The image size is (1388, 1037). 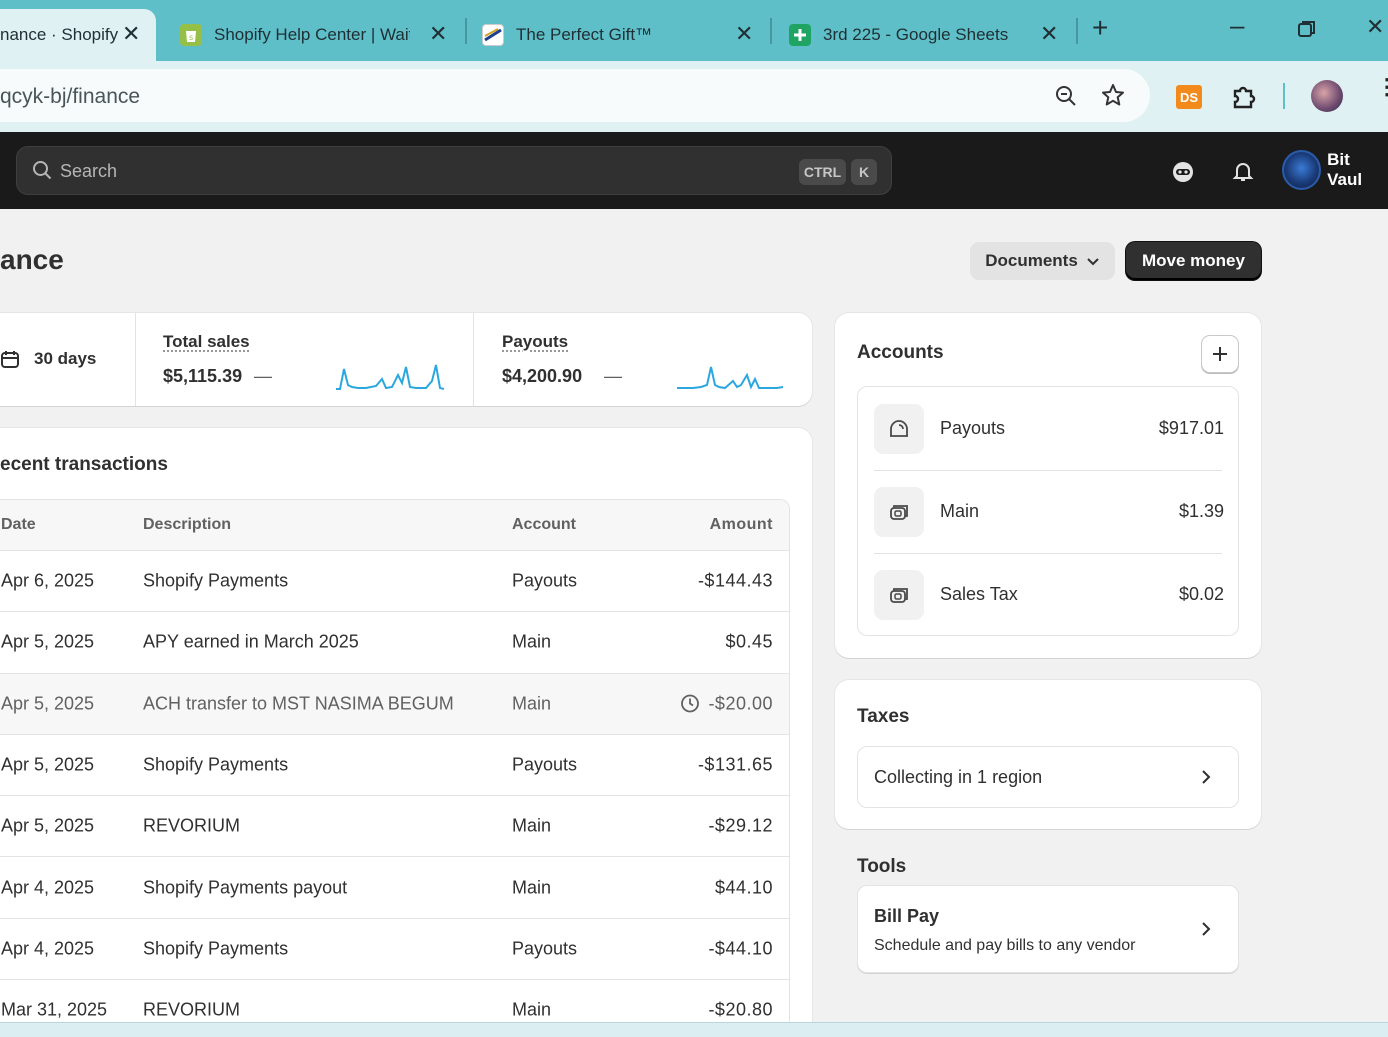 I want to click on total-sales-change: —, so click(x=263, y=376).